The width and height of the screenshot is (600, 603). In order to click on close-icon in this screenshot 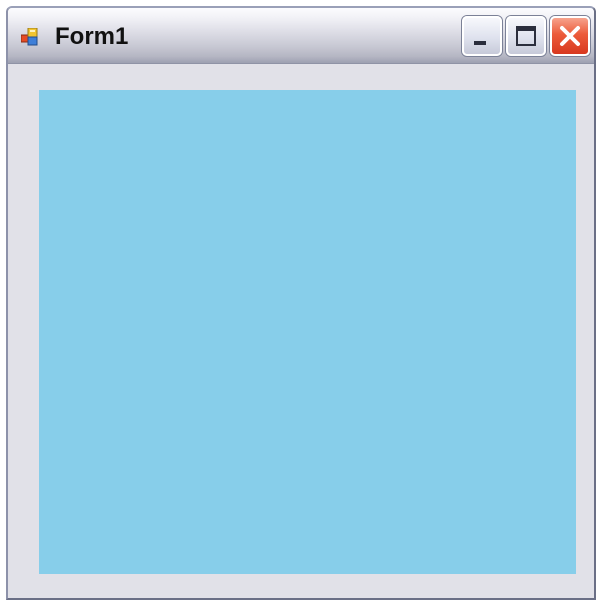, I will do `click(570, 36)`.